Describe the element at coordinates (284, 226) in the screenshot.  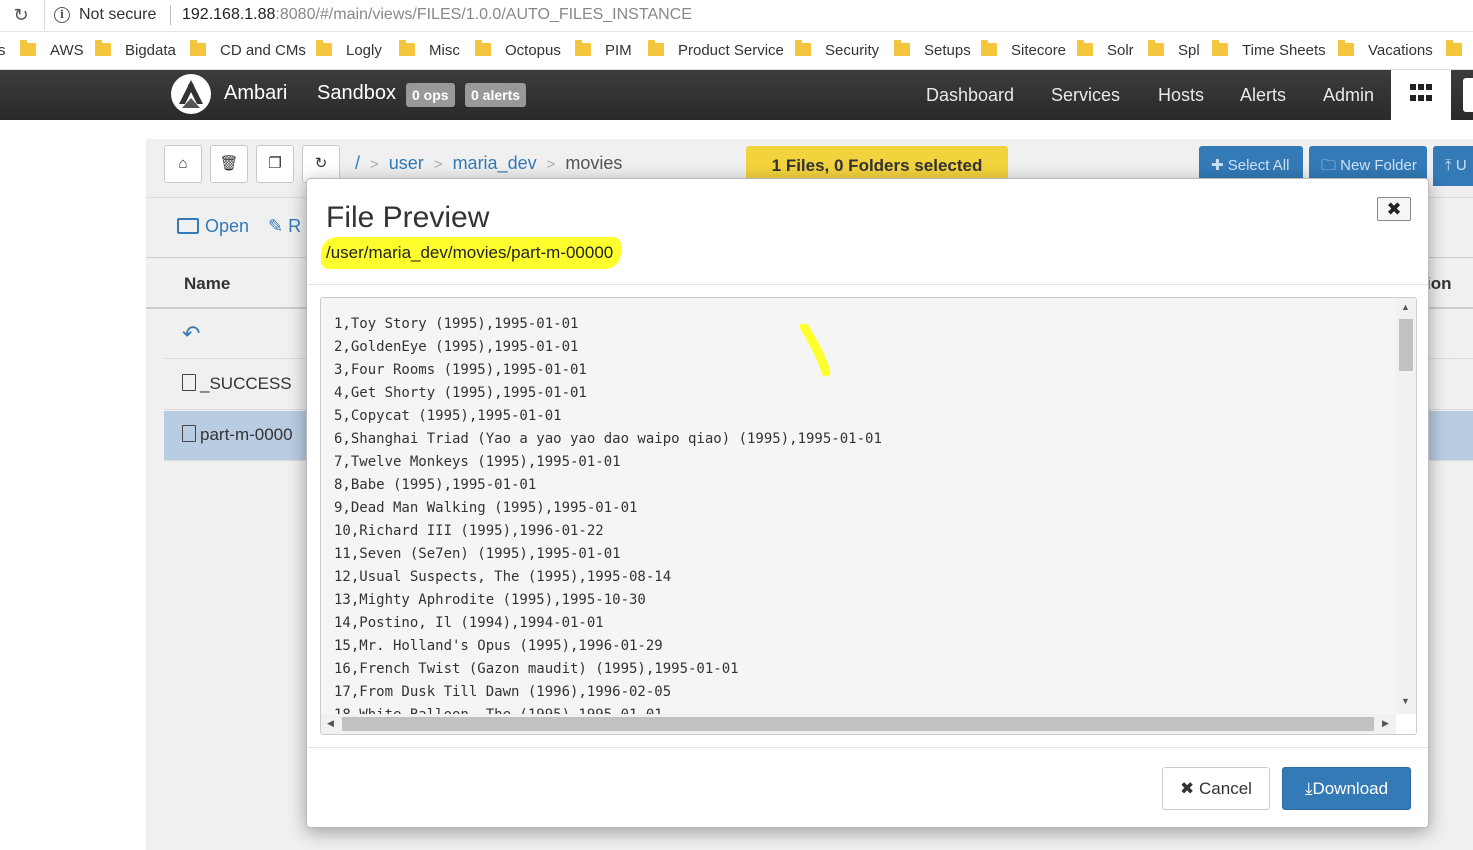
I see `rename-action: ✎ R` at that location.